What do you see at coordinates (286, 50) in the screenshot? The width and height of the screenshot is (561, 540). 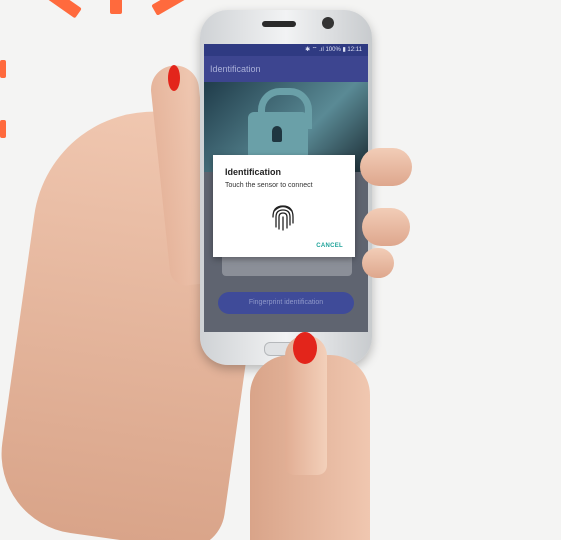 I see `status-bar: ✱ ⌔ .ıl 100% ▮ 12:11` at bounding box center [286, 50].